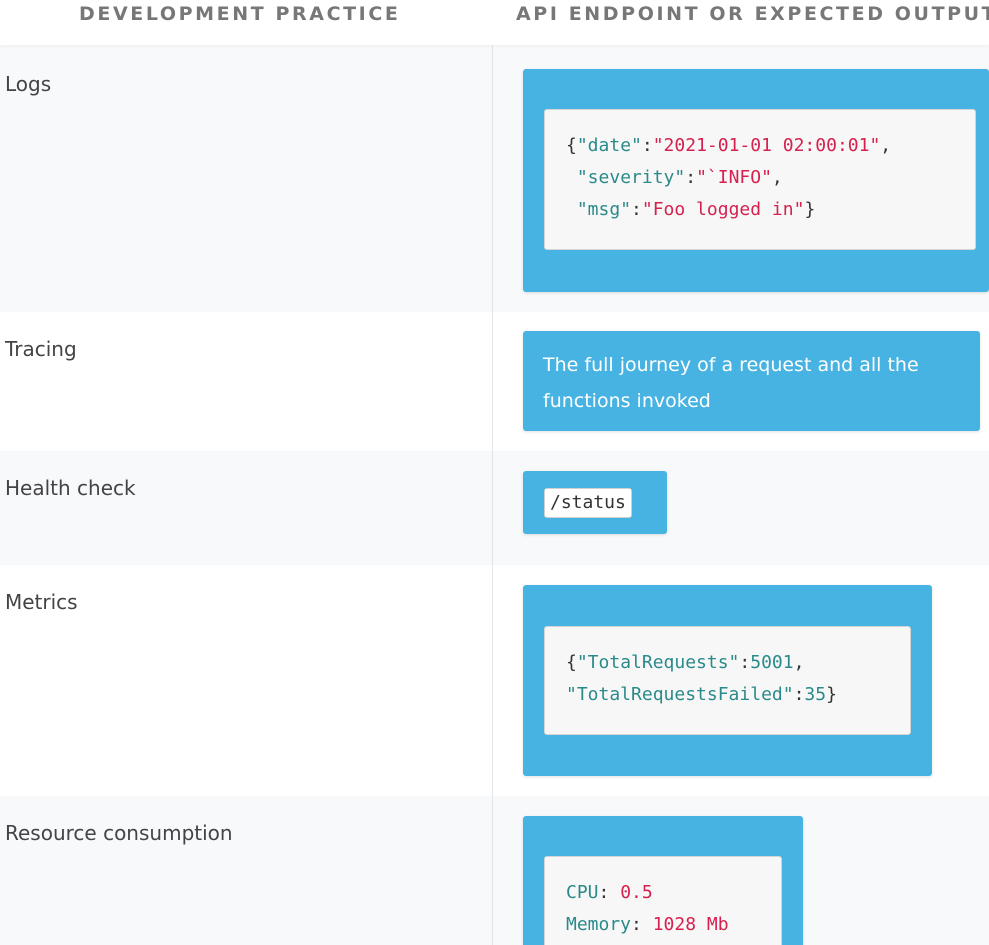 Image resolution: width=989 pixels, height=945 pixels. Describe the element at coordinates (631, 177) in the screenshot. I see `code-token: "severity"` at that location.